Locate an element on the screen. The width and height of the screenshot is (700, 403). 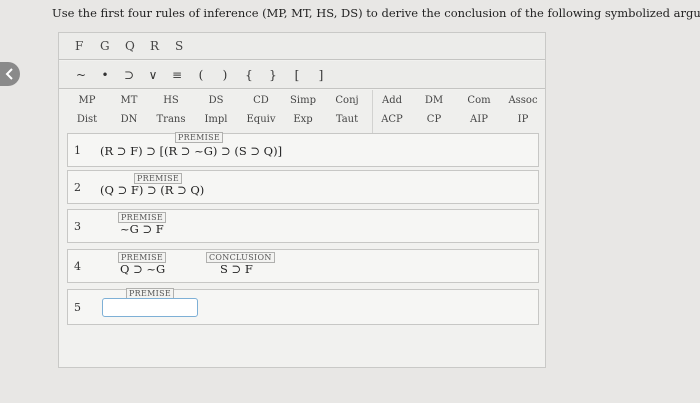
symbol-tilde-button: ~ is located at coordinates (81, 75).